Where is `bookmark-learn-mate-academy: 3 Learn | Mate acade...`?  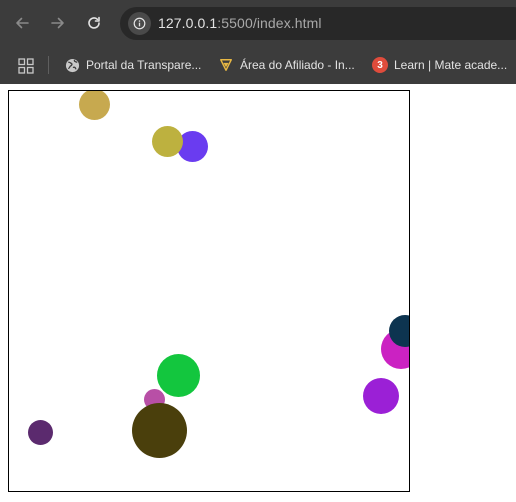
bookmark-learn-mate-academy: 3 Learn | Mate acade... is located at coordinates (439, 65).